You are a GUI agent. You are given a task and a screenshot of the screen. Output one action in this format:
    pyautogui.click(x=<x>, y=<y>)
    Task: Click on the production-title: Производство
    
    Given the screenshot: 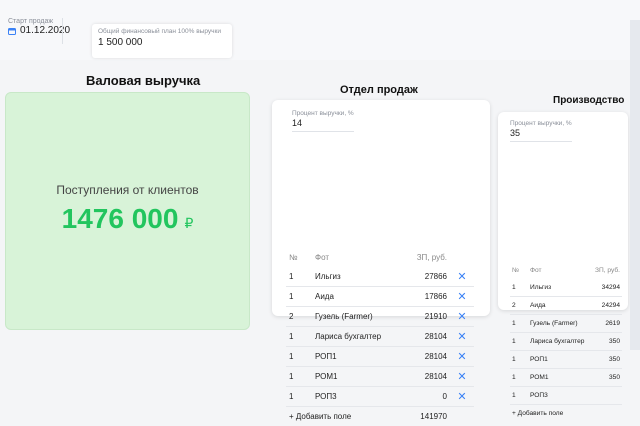 What is the action you would take?
    pyautogui.click(x=588, y=100)
    